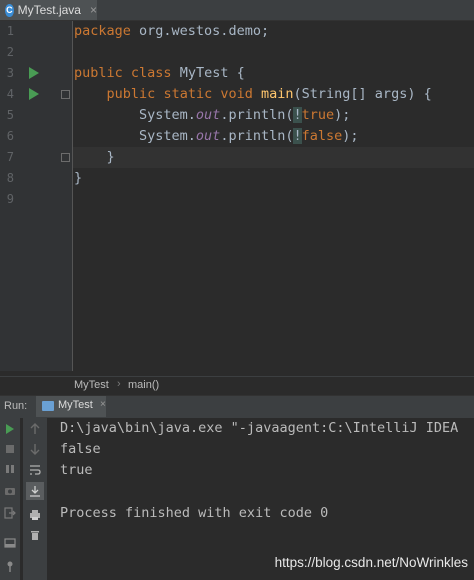 The height and width of the screenshot is (580, 474). What do you see at coordinates (273, 157) in the screenshot?
I see `current-line-highlight` at bounding box center [273, 157].